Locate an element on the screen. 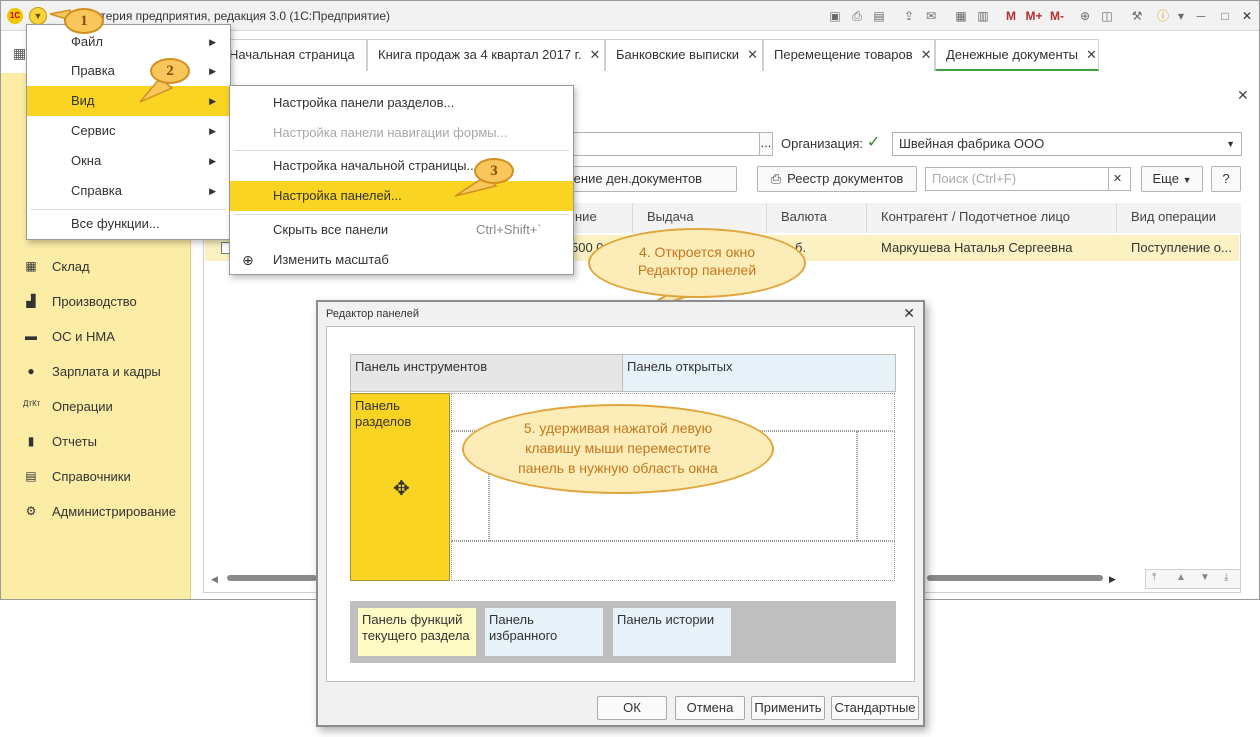  prev-row-icon: ▲ is located at coordinates (1181, 577).